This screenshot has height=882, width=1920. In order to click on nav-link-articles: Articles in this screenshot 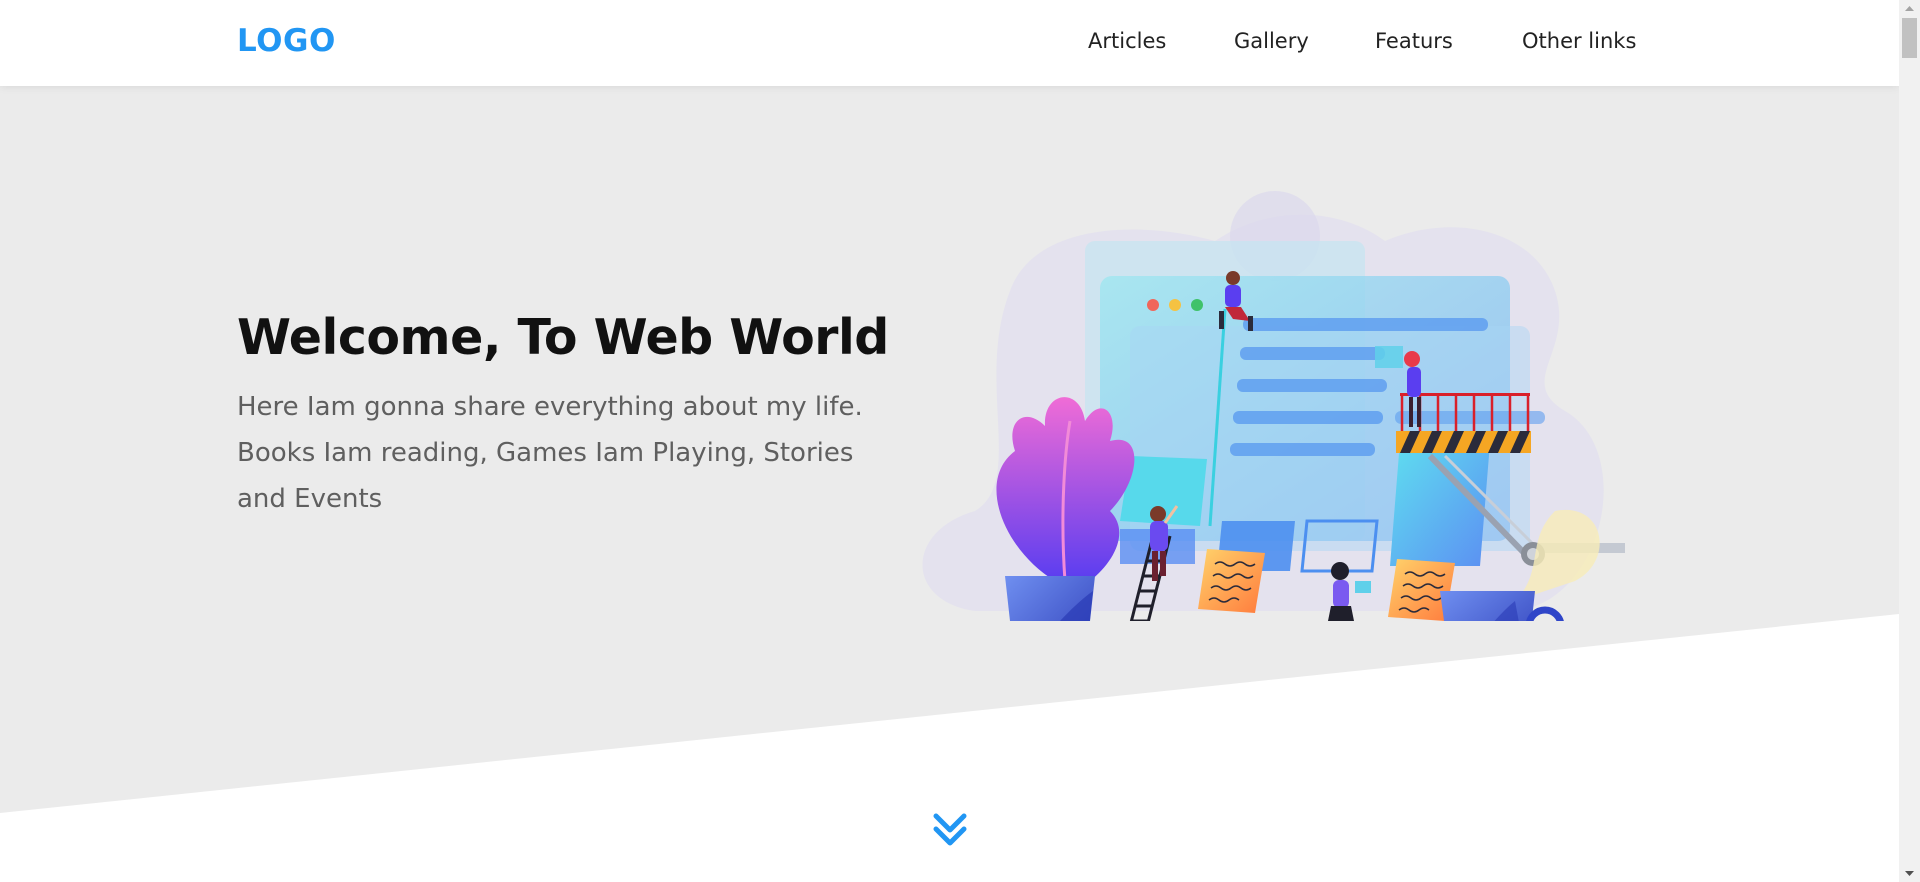, I will do `click(1127, 41)`.